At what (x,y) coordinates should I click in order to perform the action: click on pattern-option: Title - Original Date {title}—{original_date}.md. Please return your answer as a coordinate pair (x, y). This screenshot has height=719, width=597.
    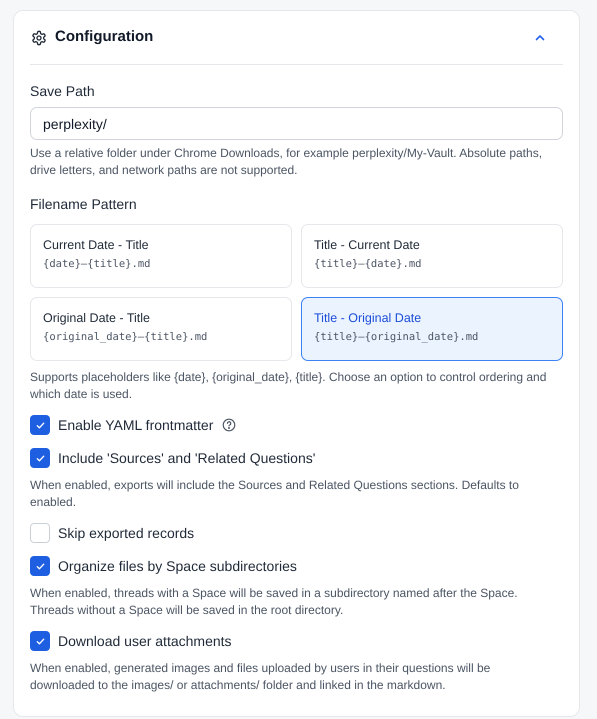
    Looking at the image, I should click on (432, 329).